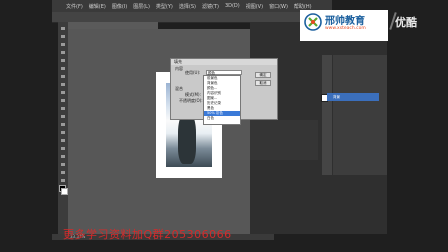 This screenshot has width=448, height=252. What do you see at coordinates (97, 6) in the screenshot?
I see `menu-edit: 编辑(E)` at bounding box center [97, 6].